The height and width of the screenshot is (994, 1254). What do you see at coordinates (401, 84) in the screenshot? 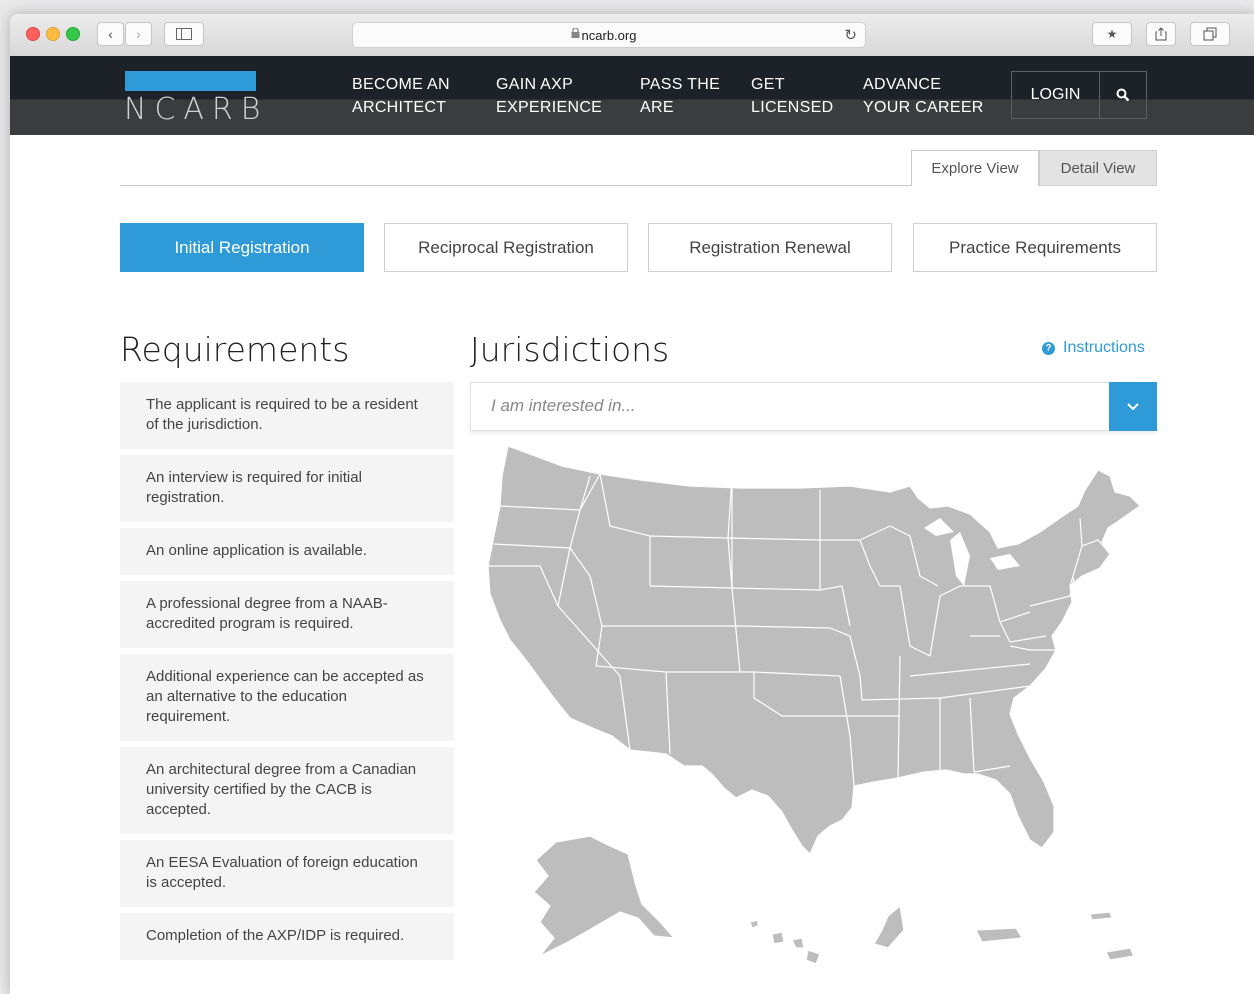
I see `nav-label-line1: BECOME AN` at bounding box center [401, 84].